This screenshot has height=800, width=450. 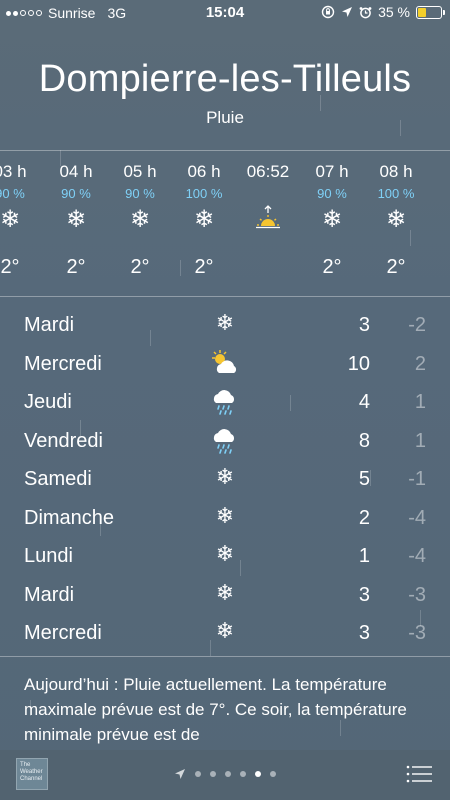 I want to click on daily-row: Jeudi 4 1, so click(x=225, y=402).